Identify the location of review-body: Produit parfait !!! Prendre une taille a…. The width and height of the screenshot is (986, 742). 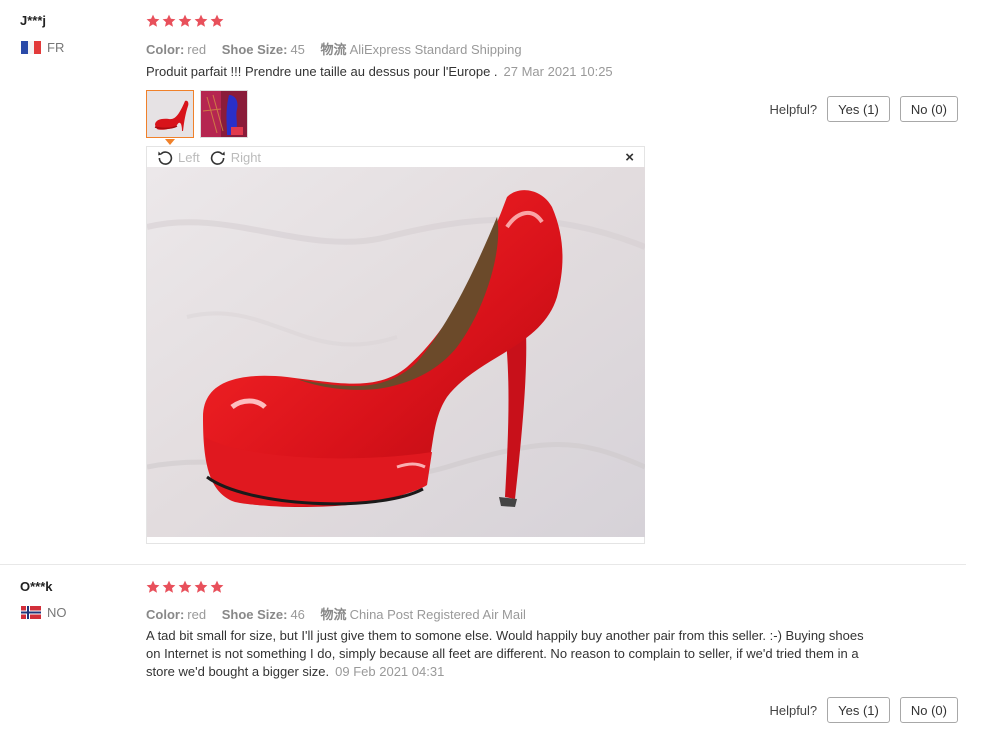
(322, 71).